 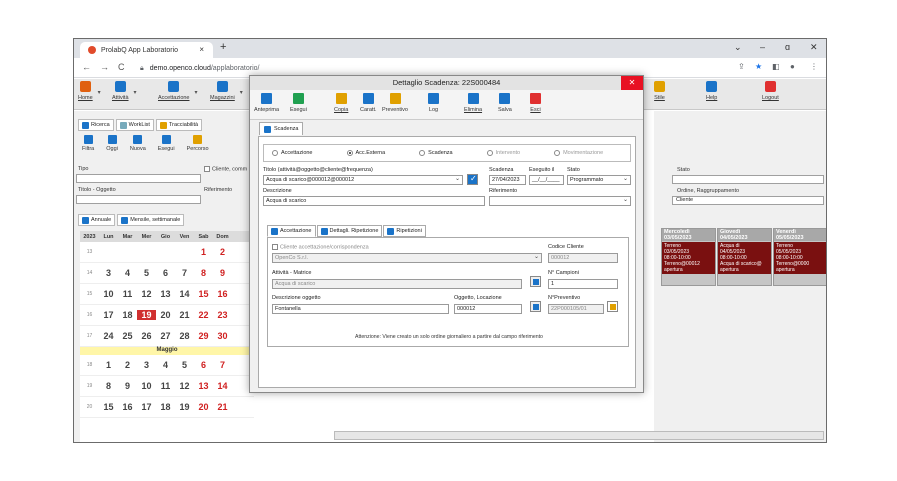 I want to click on calendar-day: 14, so click(x=222, y=386).